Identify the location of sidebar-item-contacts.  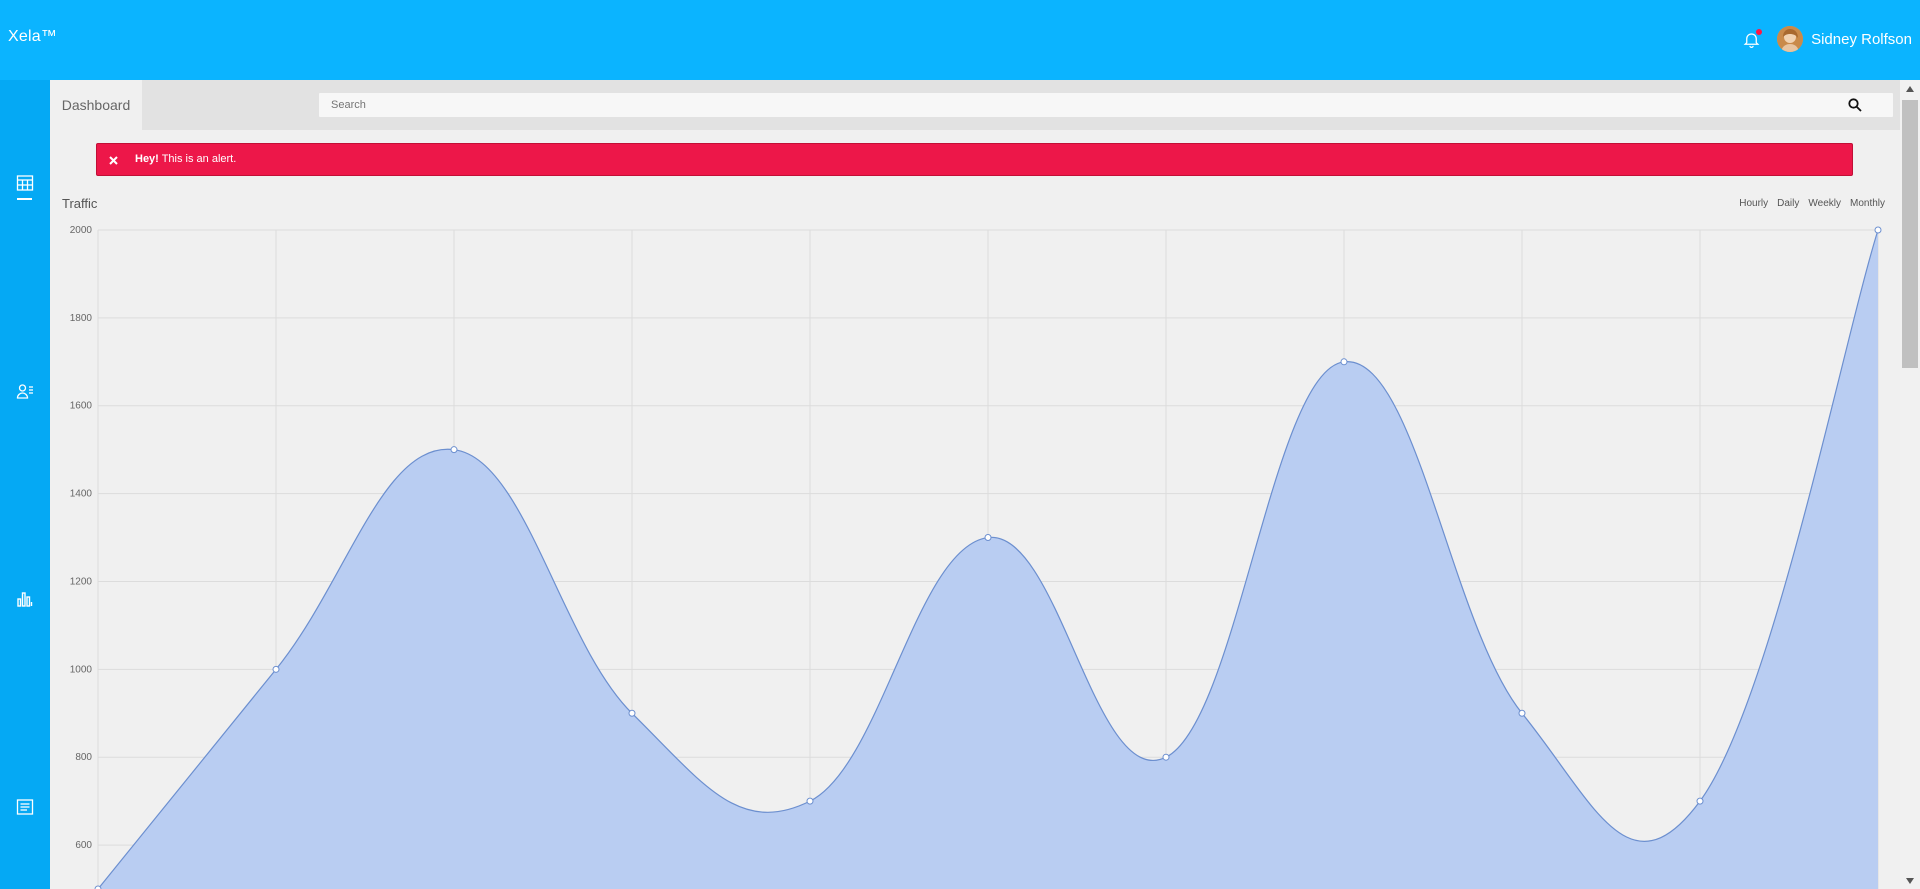
(25, 391).